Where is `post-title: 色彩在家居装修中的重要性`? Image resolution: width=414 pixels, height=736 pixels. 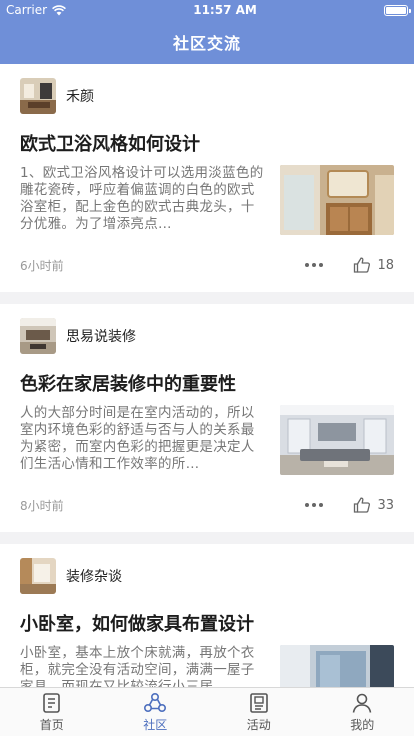 post-title: 色彩在家居装修中的重要性 is located at coordinates (207, 382).